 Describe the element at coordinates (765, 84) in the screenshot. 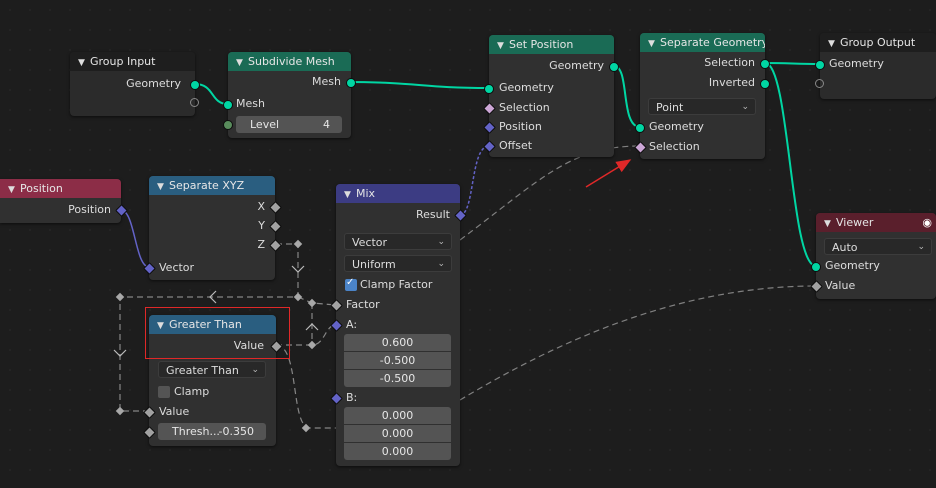

I see `inverted-output-socket` at that location.